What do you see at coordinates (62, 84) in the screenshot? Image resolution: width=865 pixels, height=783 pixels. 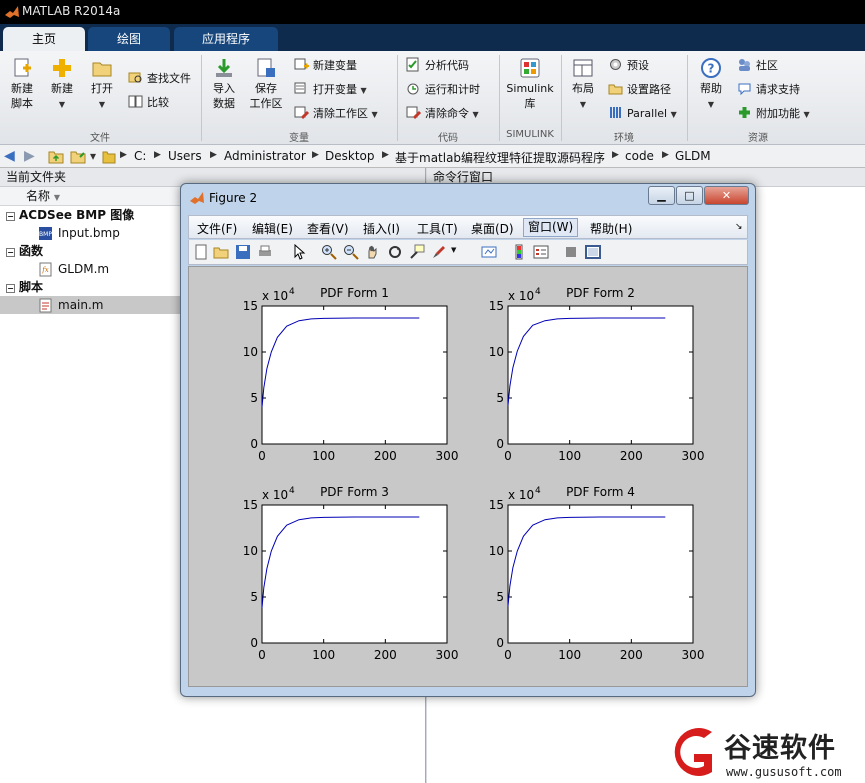 I see `new-button: 新建 ▼` at bounding box center [62, 84].